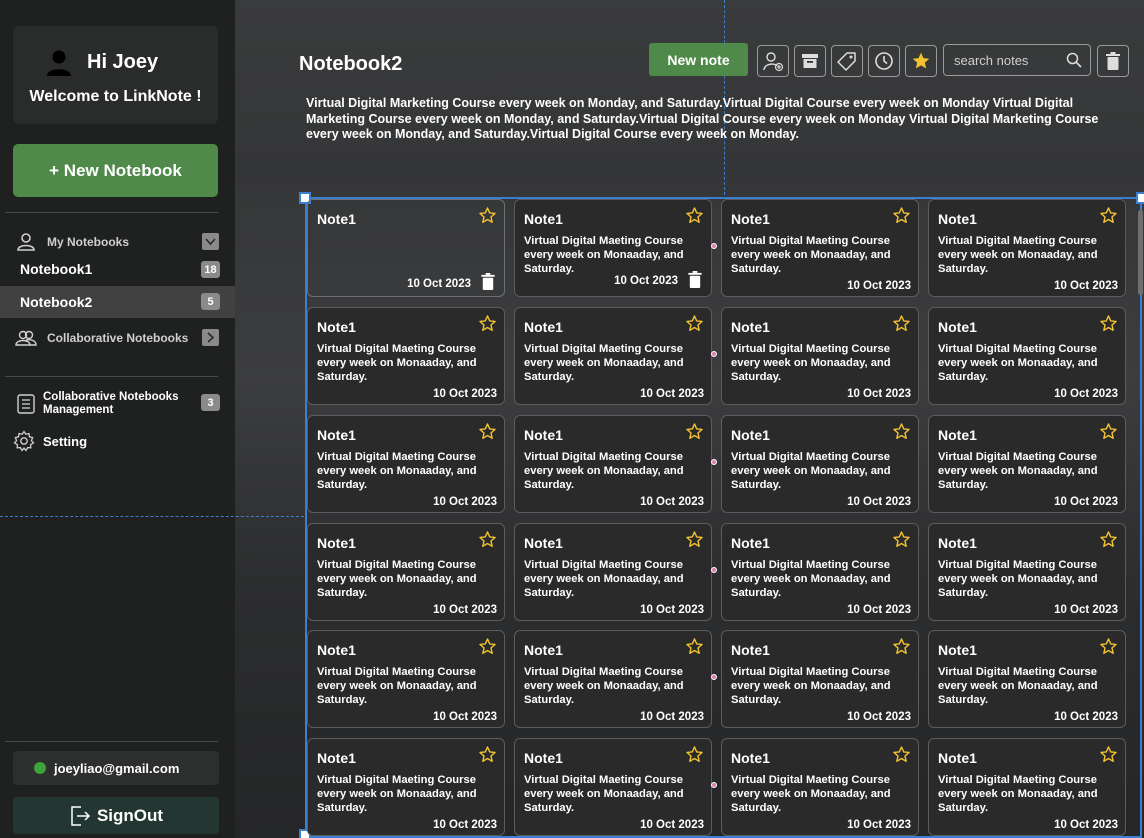 The width and height of the screenshot is (1144, 838). I want to click on search-box, so click(1017, 60).